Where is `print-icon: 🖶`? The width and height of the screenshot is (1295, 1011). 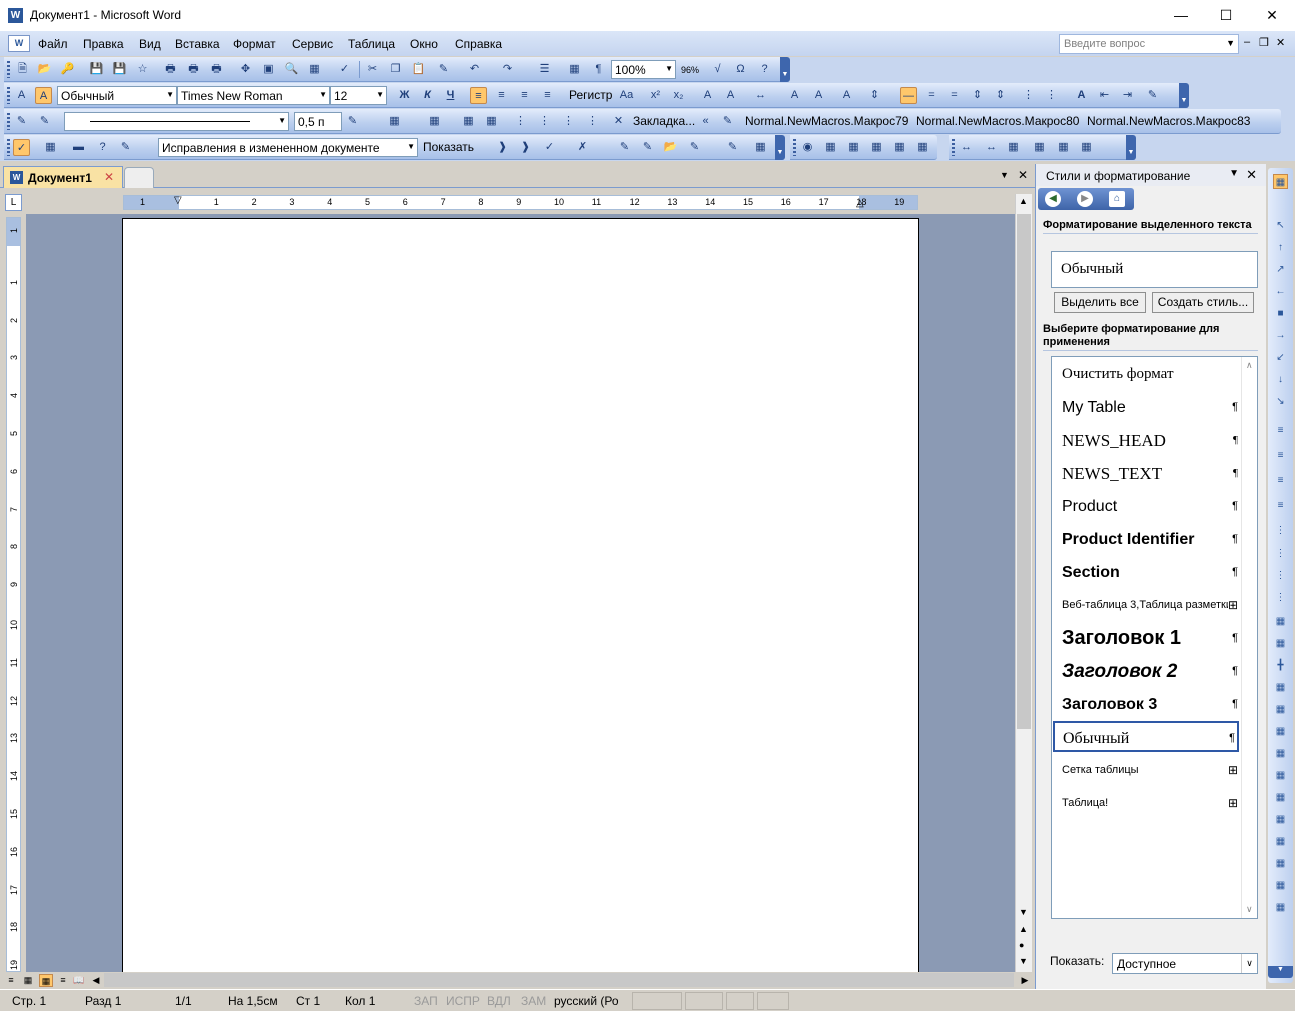 print-icon: 🖶 is located at coordinates (193, 69).